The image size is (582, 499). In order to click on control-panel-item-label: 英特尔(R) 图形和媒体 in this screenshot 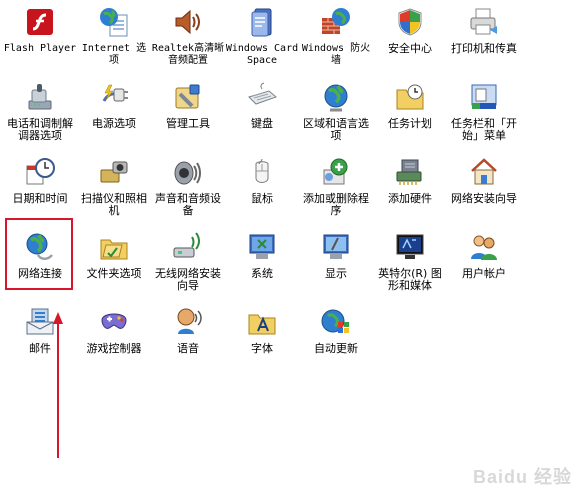, I will do `click(410, 279)`.